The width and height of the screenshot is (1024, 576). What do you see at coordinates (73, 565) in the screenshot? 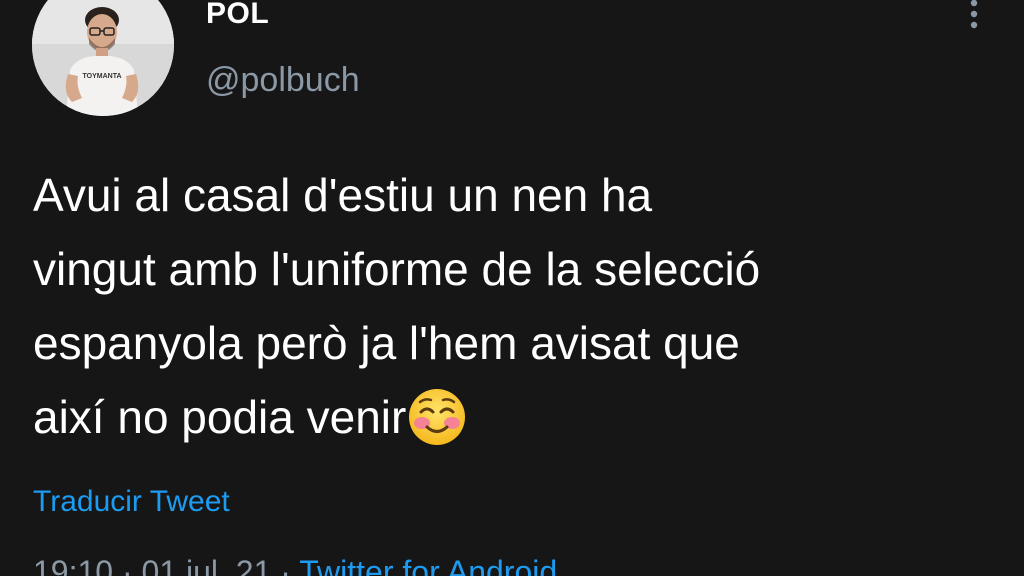
I see `tweet-time: 19:10` at bounding box center [73, 565].